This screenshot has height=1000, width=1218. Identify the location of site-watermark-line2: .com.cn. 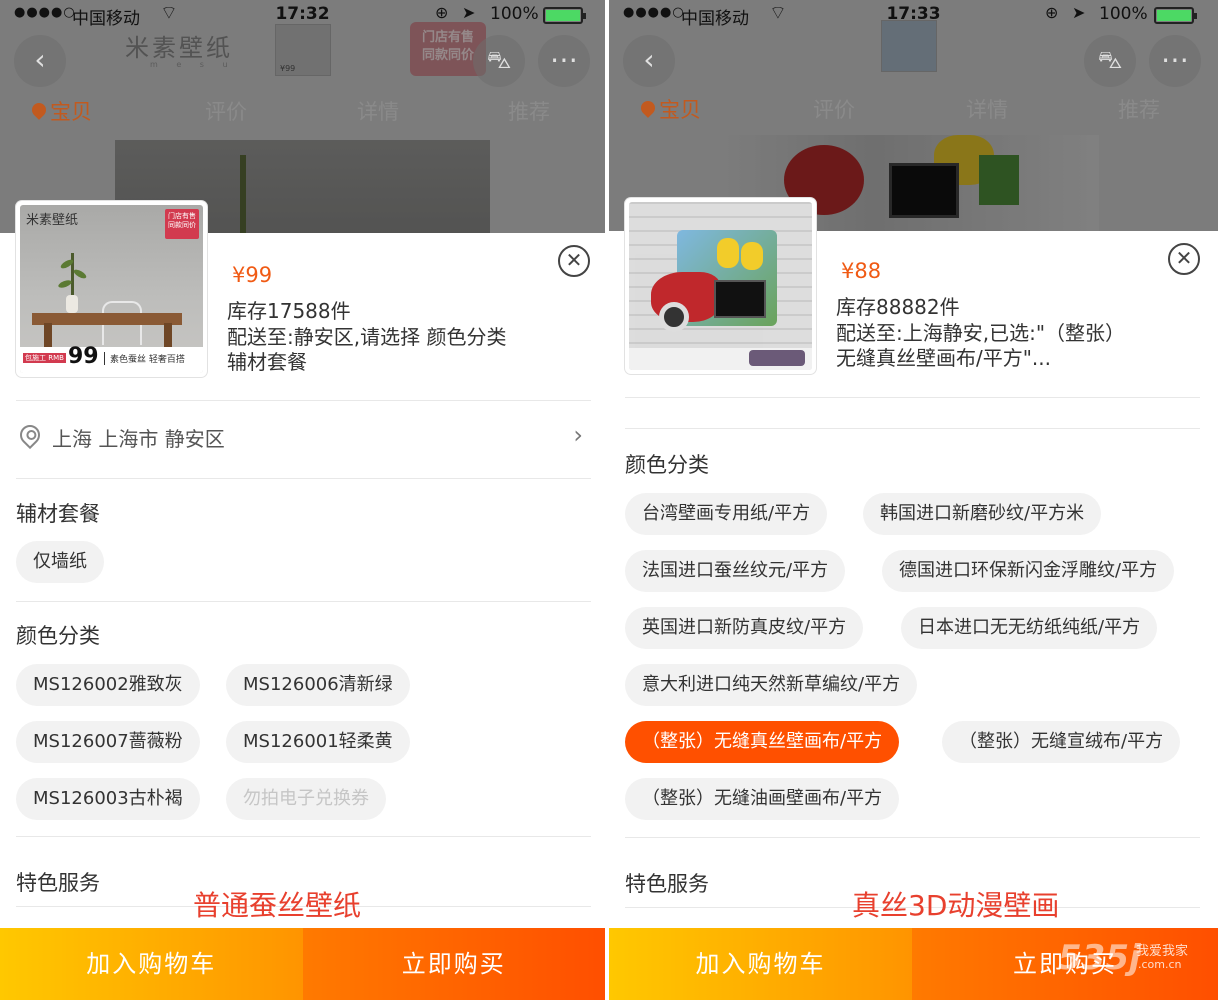
(1160, 964).